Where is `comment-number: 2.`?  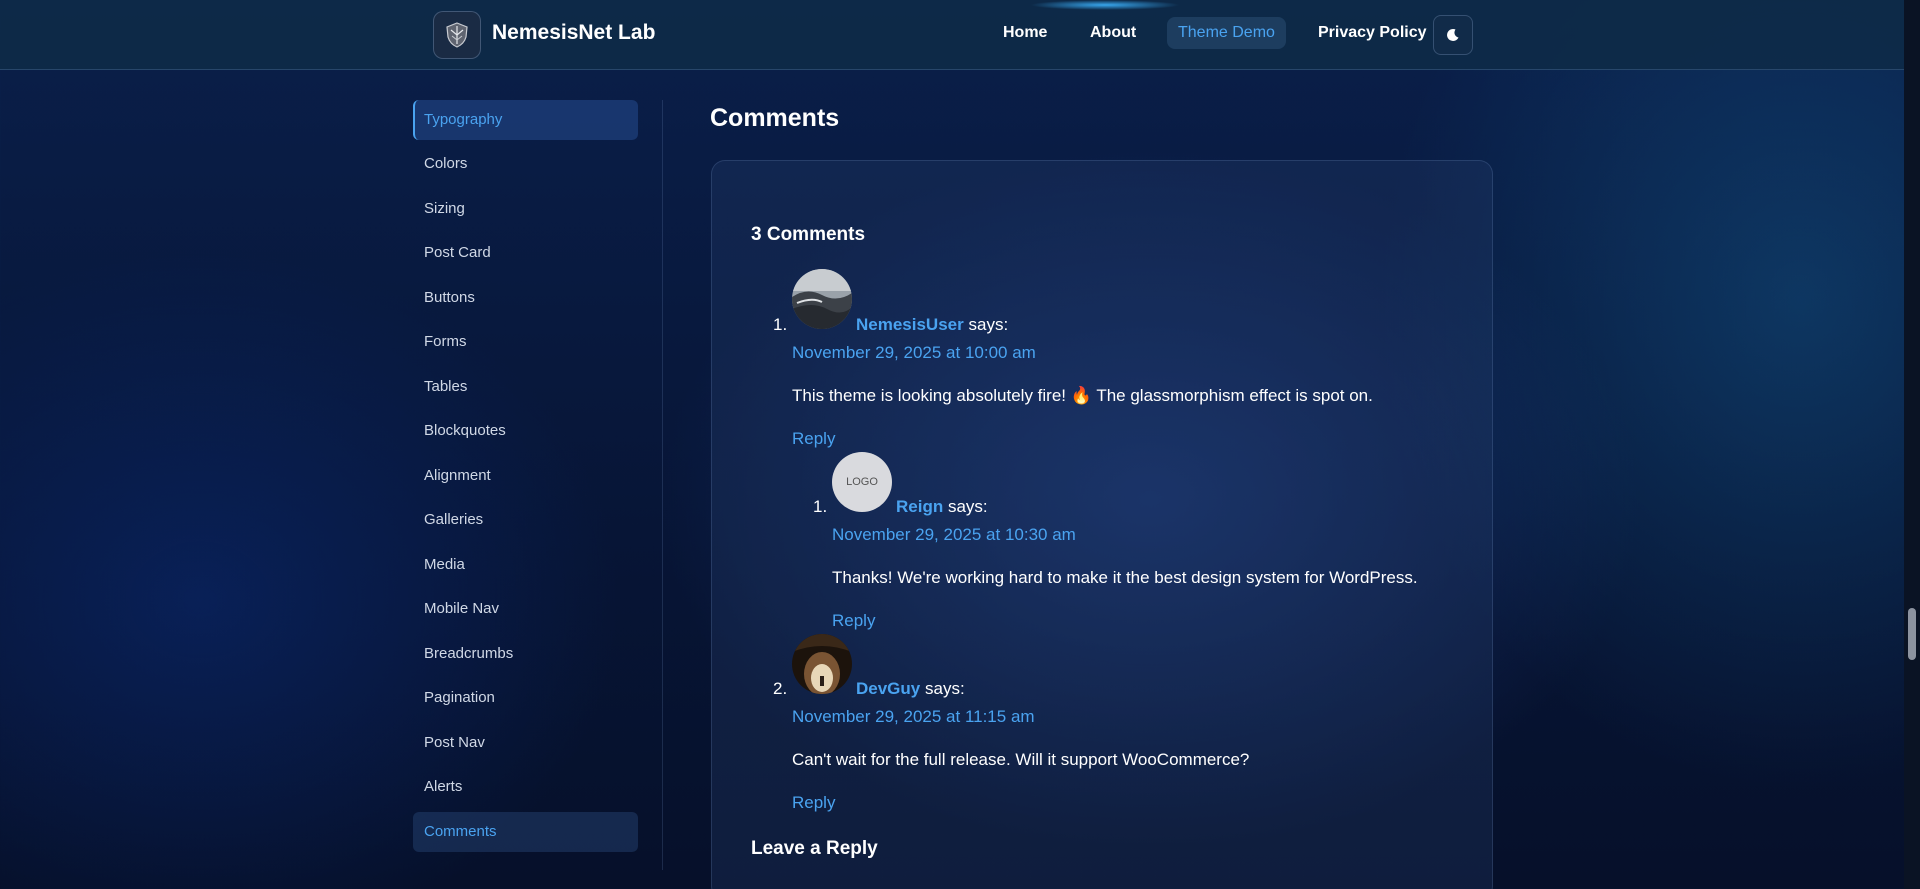
comment-number: 2. is located at coordinates (780, 688).